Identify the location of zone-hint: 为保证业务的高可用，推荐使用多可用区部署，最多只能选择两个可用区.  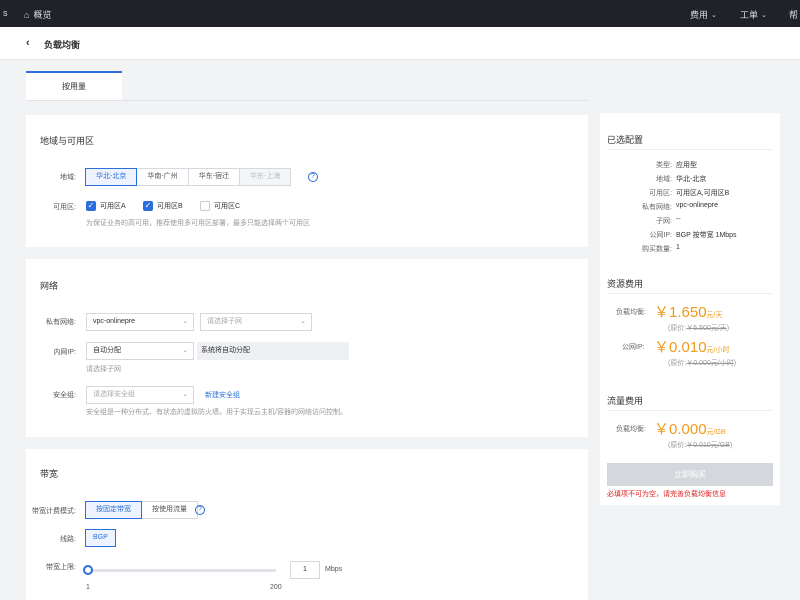
(198, 223).